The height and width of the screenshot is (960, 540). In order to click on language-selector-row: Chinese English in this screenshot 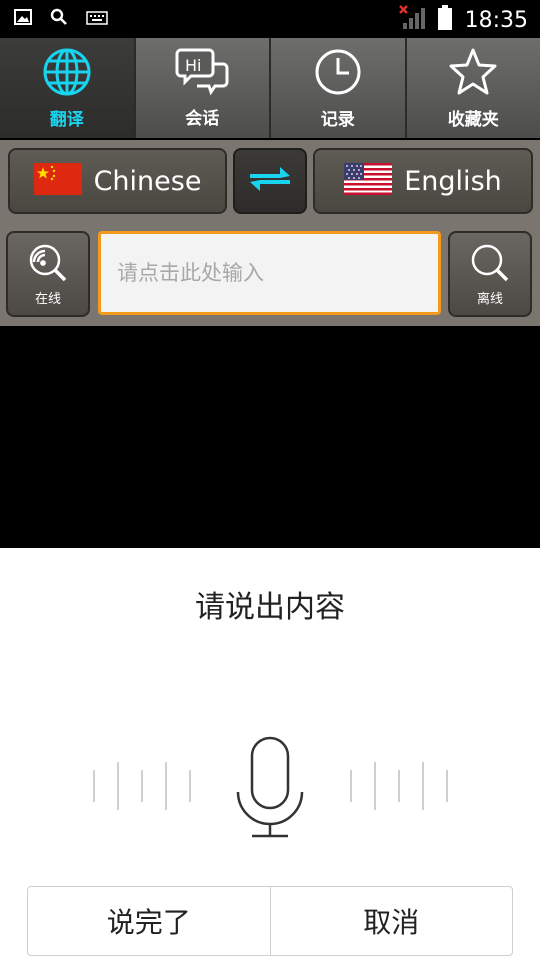, I will do `click(270, 181)`.